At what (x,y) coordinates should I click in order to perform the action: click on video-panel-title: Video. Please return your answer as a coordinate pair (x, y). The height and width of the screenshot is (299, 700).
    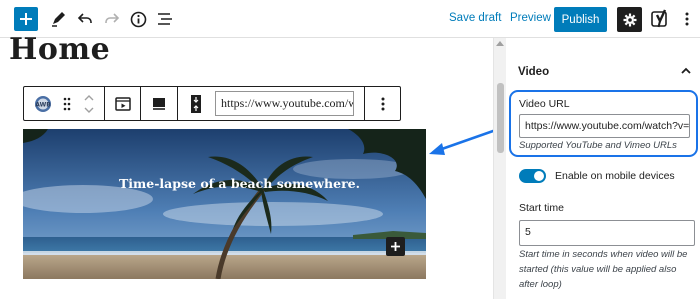
    Looking at the image, I should click on (533, 72).